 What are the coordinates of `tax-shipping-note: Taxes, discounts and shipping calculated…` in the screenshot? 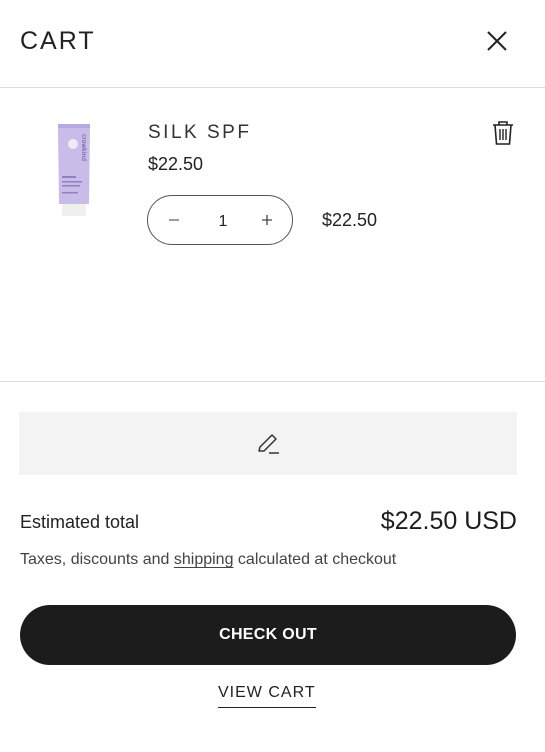 It's located at (208, 560).